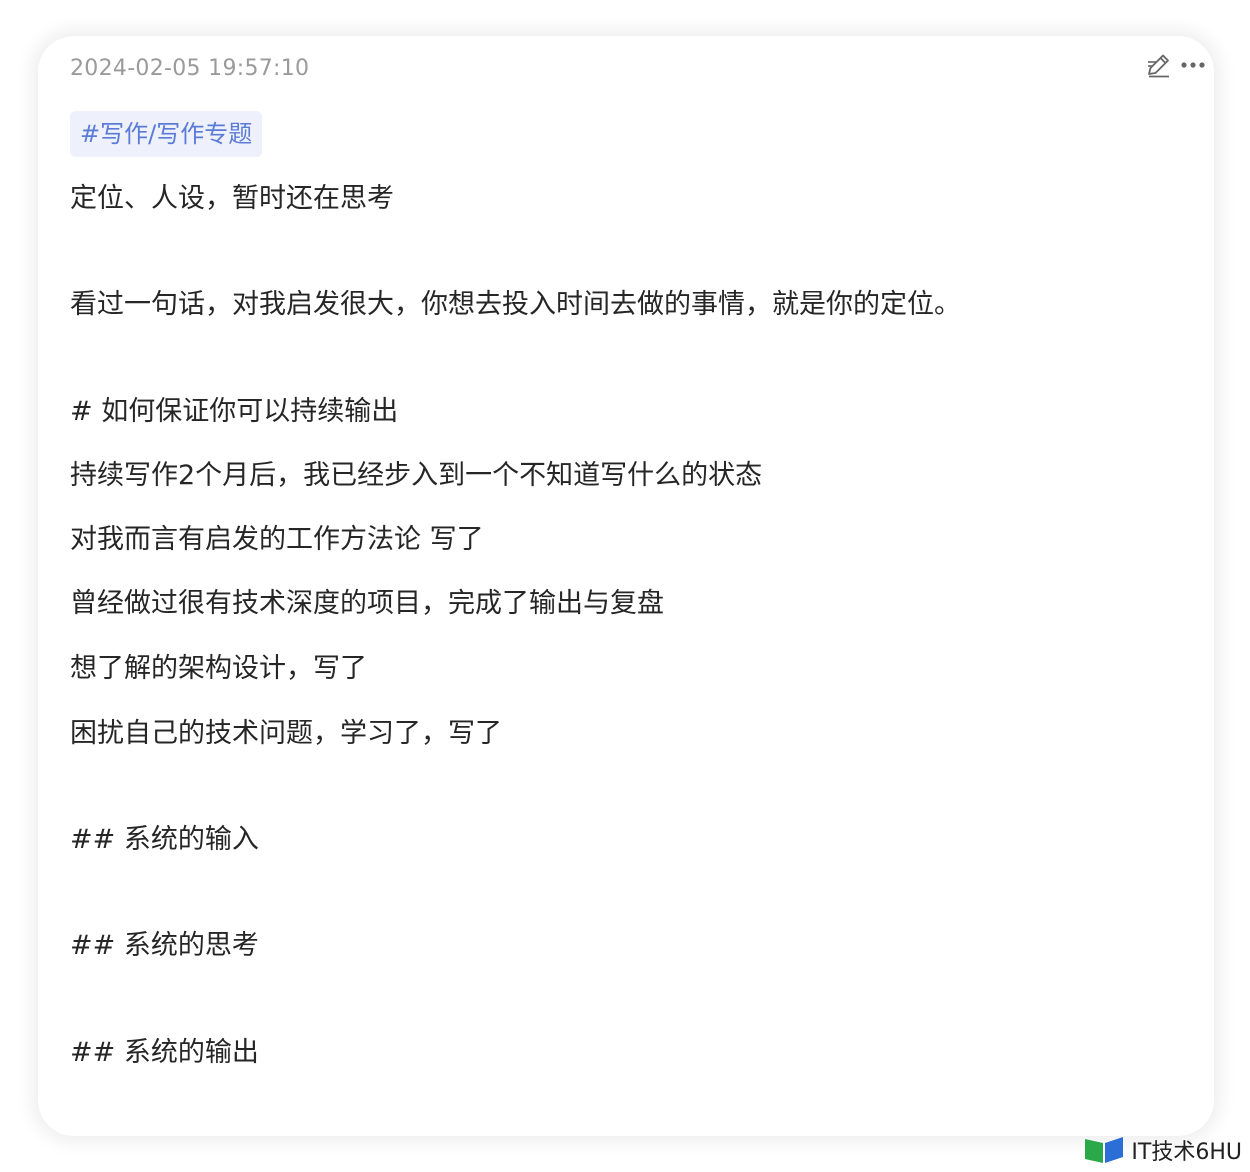 This screenshot has height=1172, width=1250. What do you see at coordinates (218, 668) in the screenshot?
I see `content-line: 想了解的架构设计，写了` at bounding box center [218, 668].